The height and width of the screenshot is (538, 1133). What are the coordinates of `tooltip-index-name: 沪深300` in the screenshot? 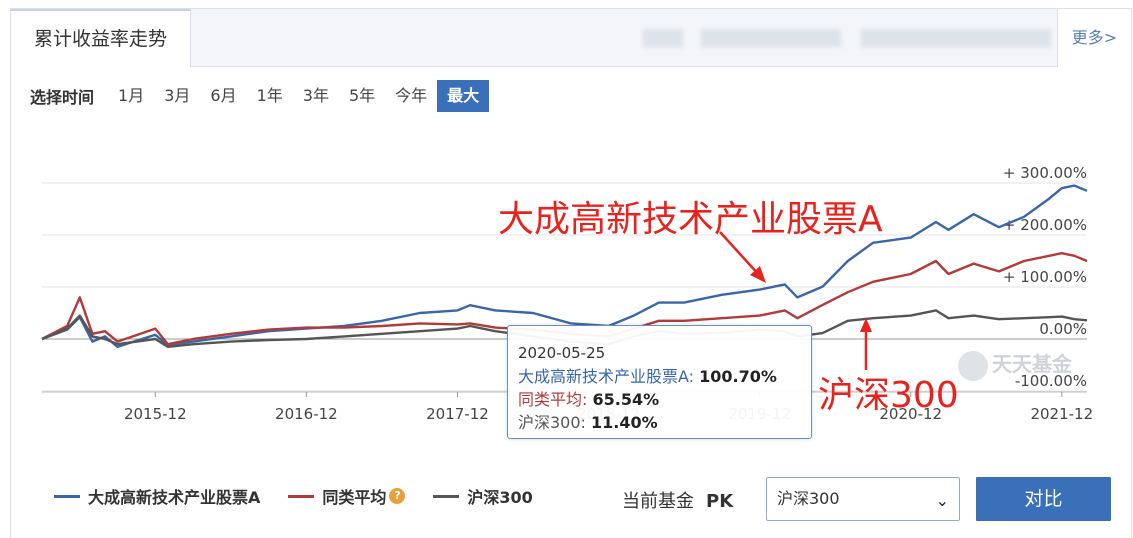 It's located at (549, 422).